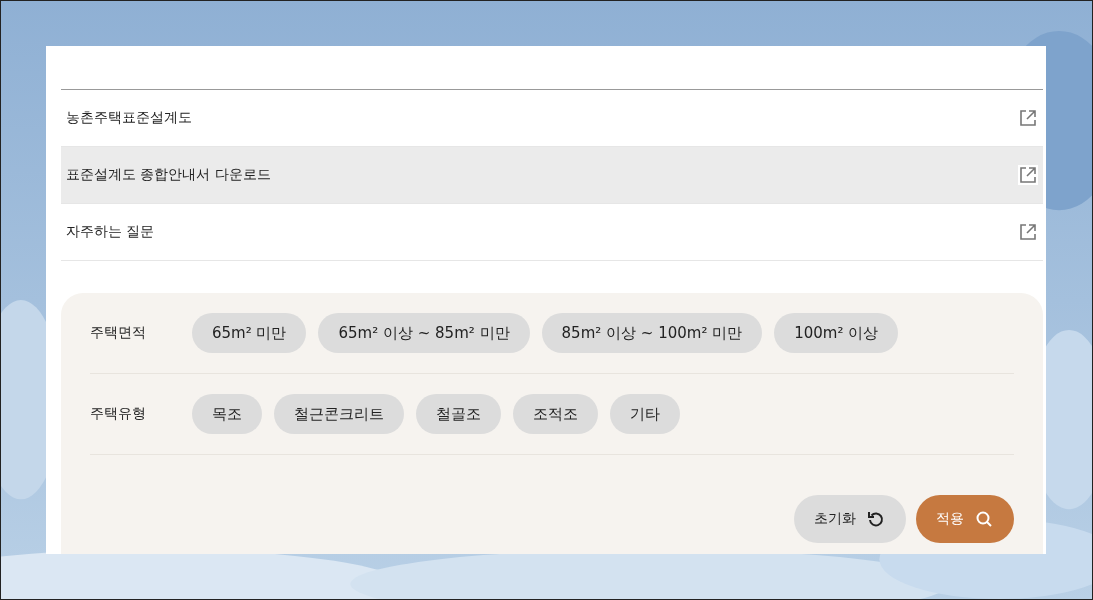 Image resolution: width=1093 pixels, height=600 pixels. I want to click on filter-label: 주택면적, so click(118, 333).